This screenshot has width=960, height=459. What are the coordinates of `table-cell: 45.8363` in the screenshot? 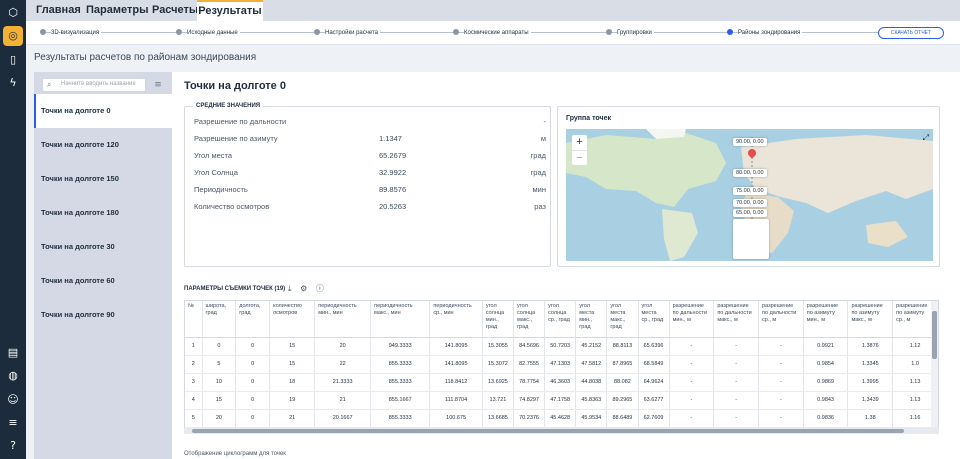 It's located at (591, 400).